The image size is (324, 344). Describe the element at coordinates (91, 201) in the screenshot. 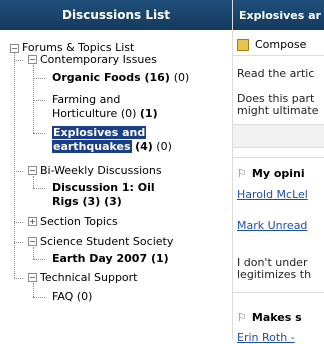

I see `topic-count: (3)` at that location.